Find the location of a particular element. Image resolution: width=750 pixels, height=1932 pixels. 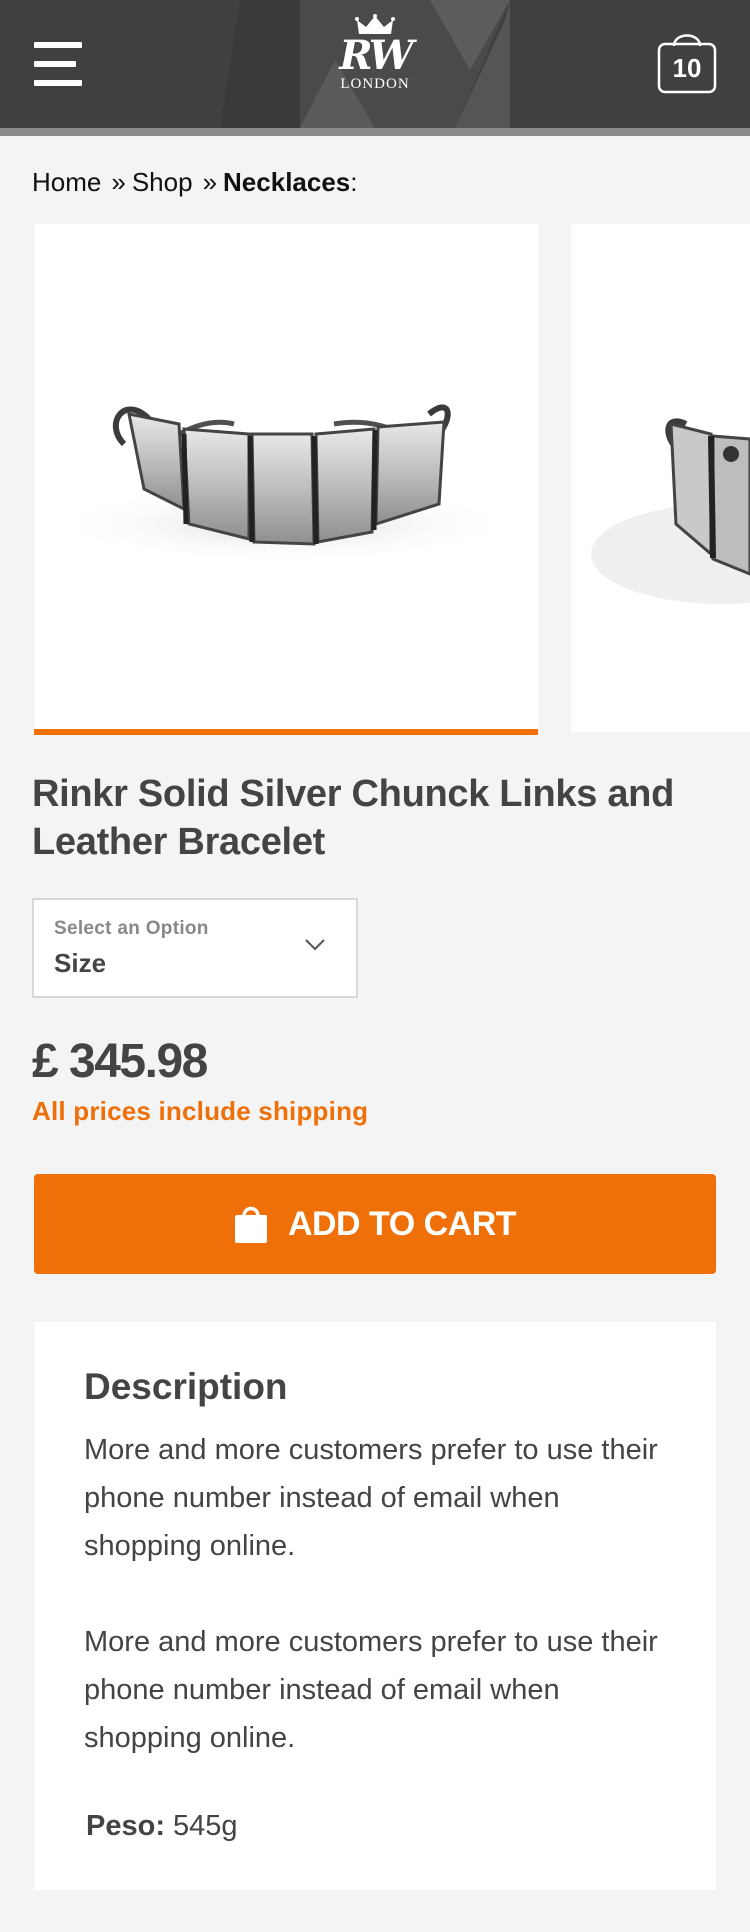

add-to-cart-label: ADD TO CART is located at coordinates (402, 1223).